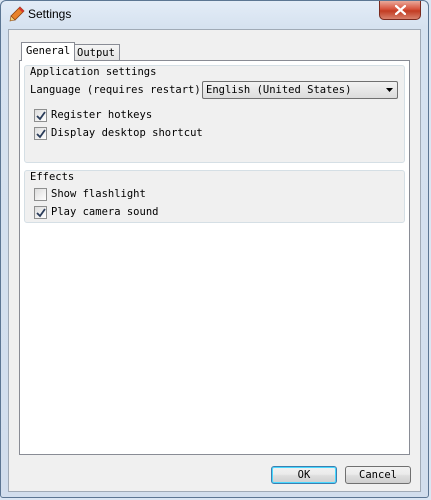 The height and width of the screenshot is (500, 431). Describe the element at coordinates (389, 90) in the screenshot. I see `chevron-down-icon` at that location.